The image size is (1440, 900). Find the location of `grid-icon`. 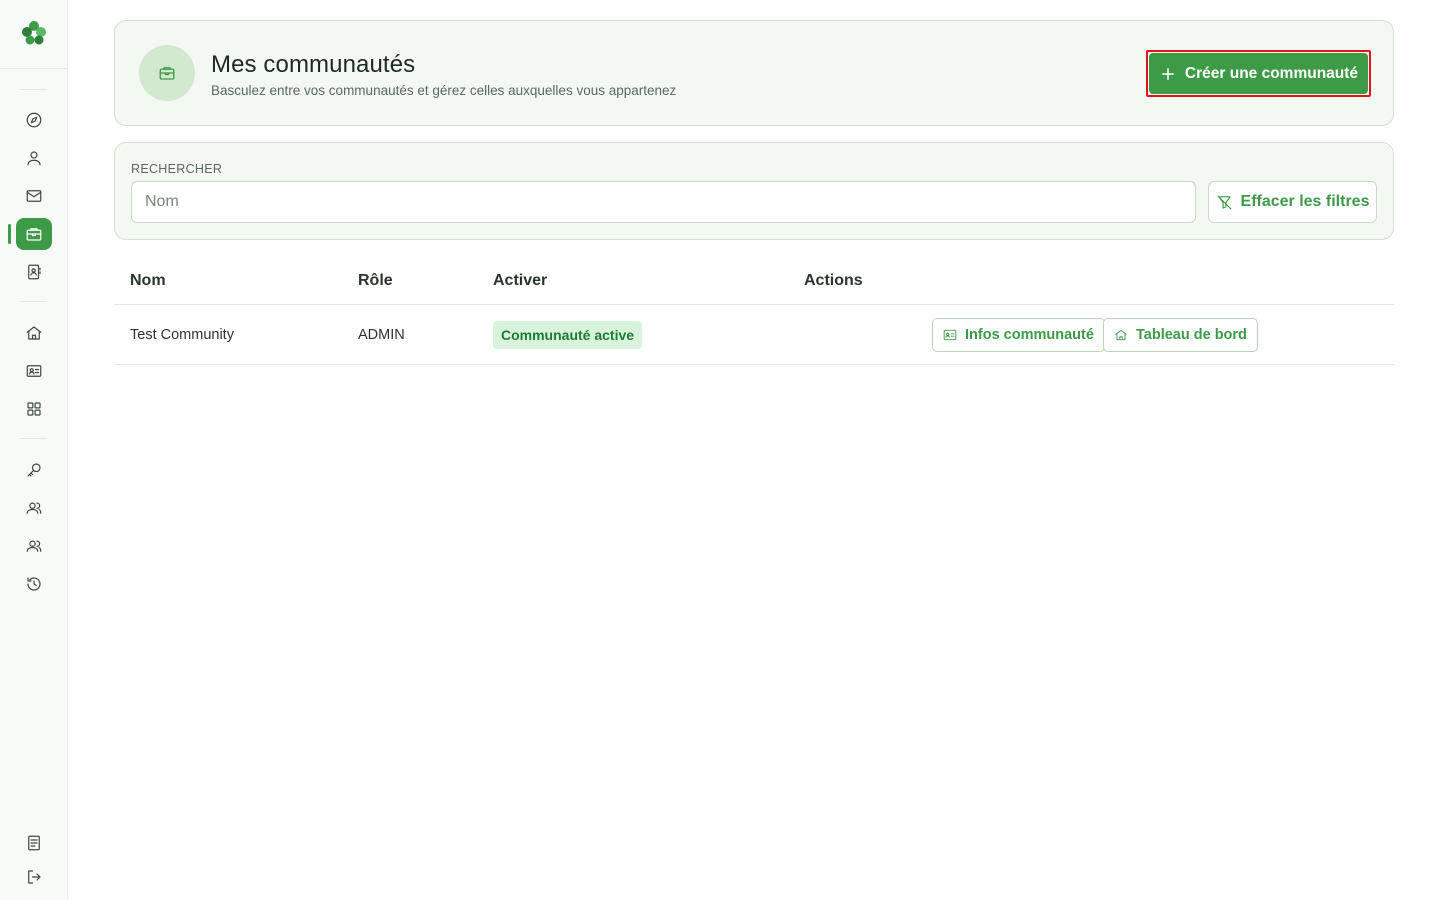

grid-icon is located at coordinates (34, 409).